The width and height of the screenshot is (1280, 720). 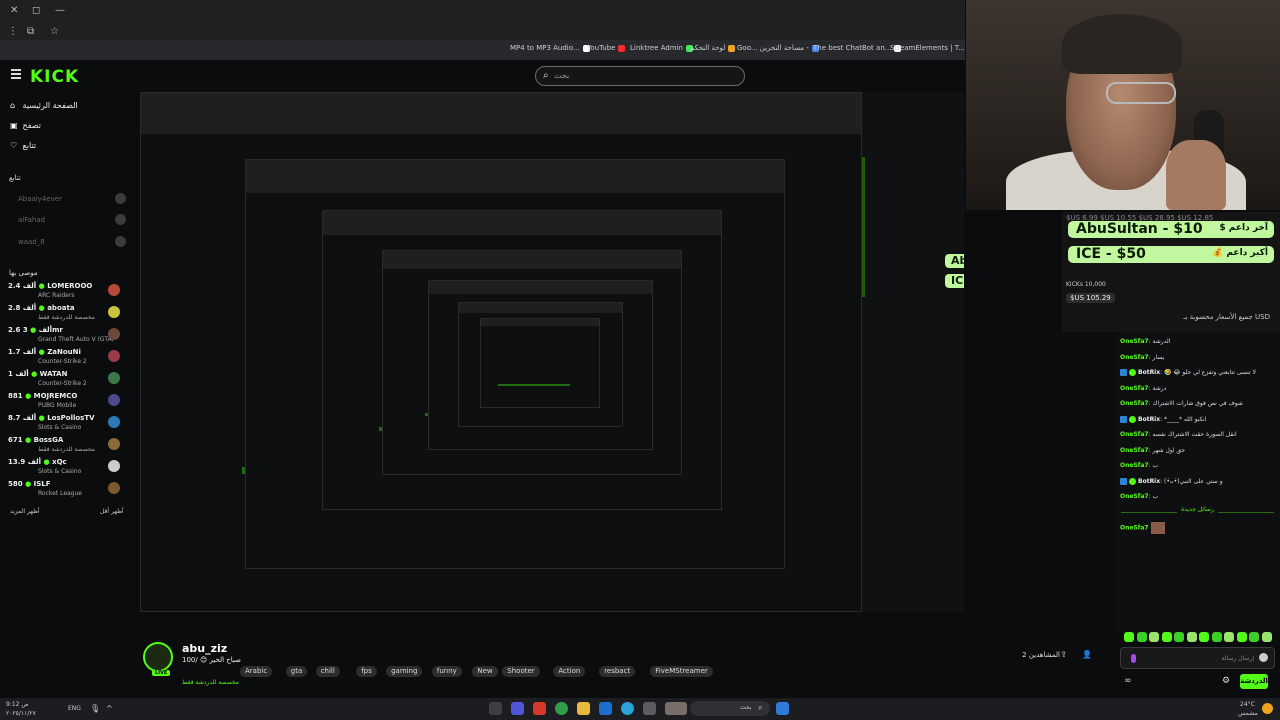 What do you see at coordinates (64, 358) in the screenshot?
I see `recommended-channel: 1.7 ألف ● ZaNouNi Counter-Strike 2` at bounding box center [64, 358].